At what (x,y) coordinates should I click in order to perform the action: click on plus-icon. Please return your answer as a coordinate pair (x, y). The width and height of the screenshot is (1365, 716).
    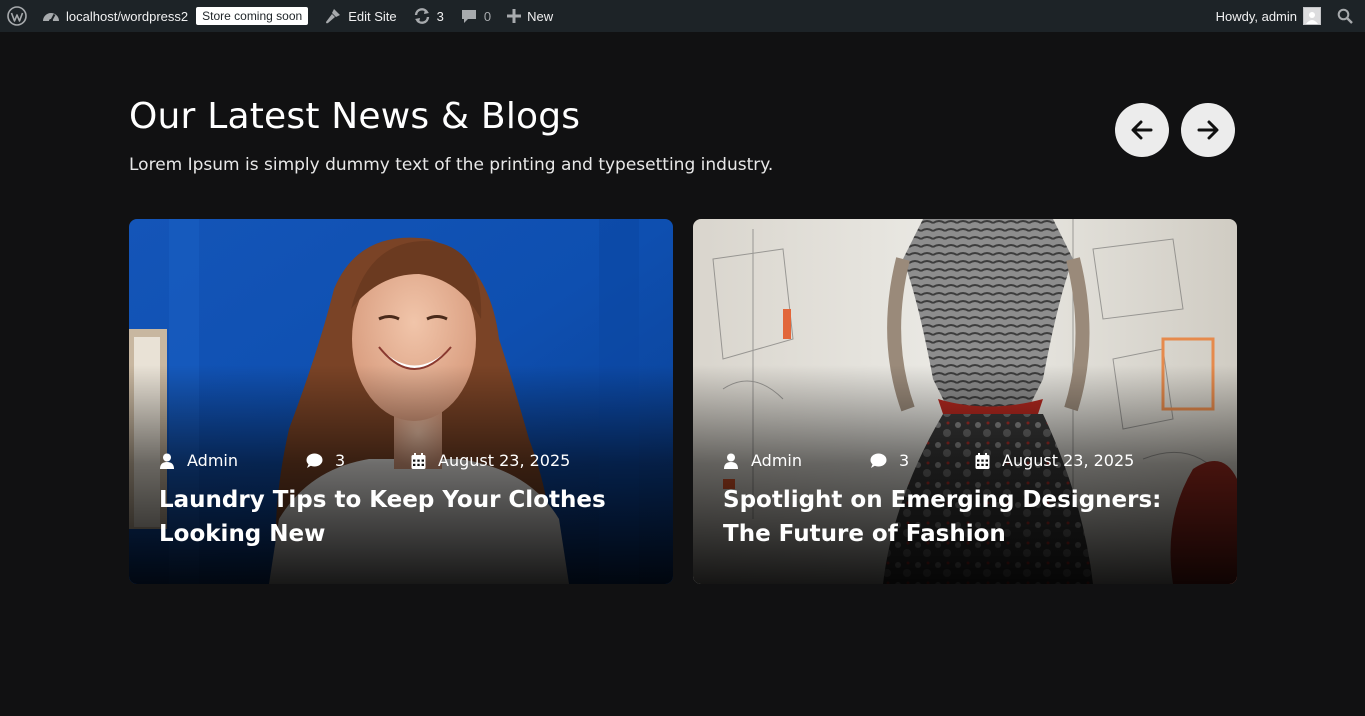
    Looking at the image, I should click on (514, 16).